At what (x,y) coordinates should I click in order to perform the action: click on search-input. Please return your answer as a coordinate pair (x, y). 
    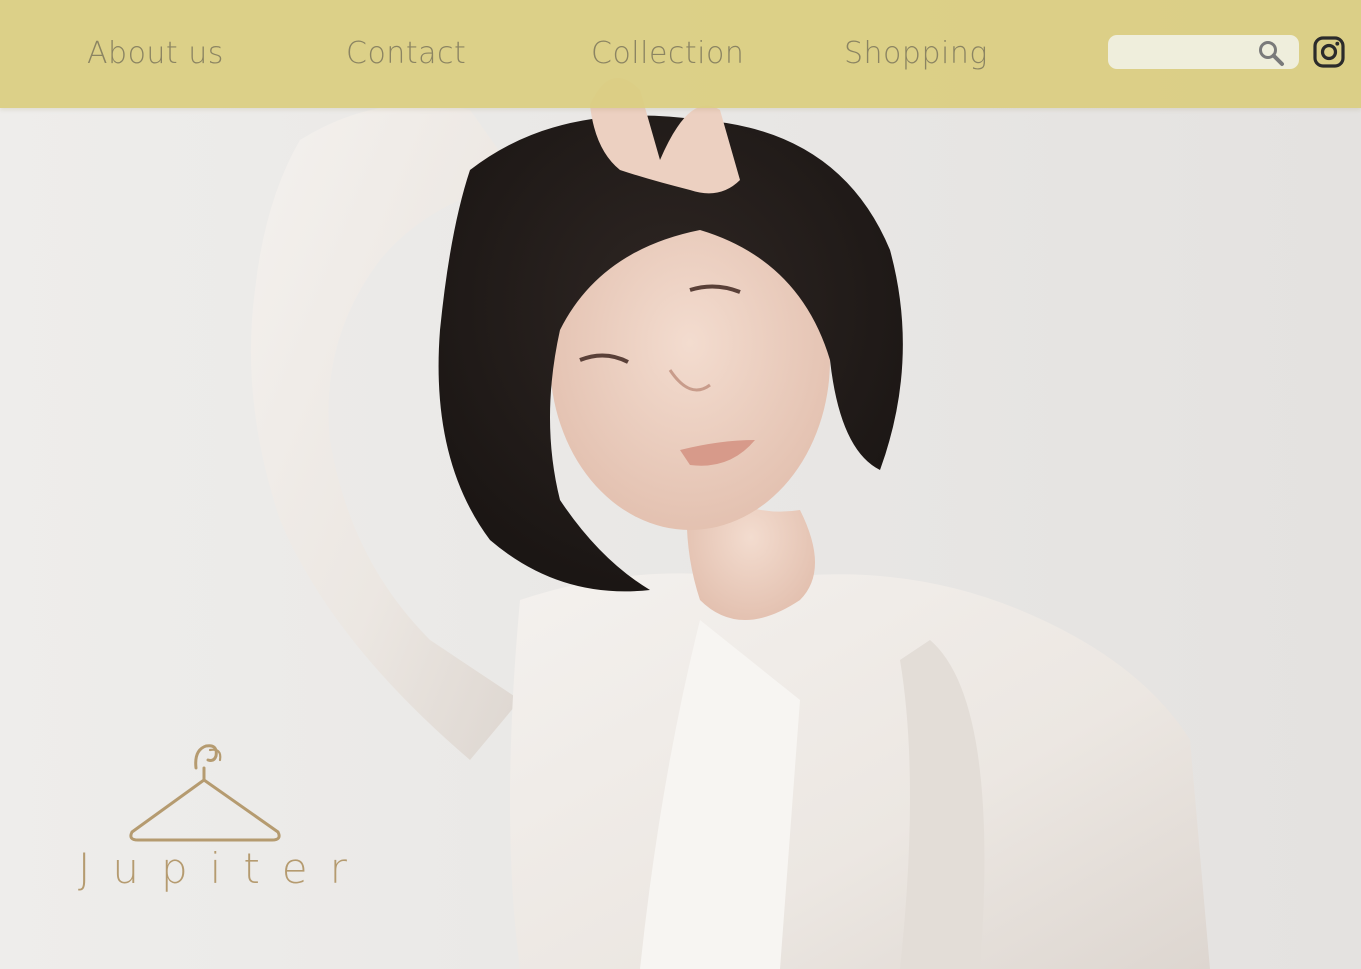
    Looking at the image, I should click on (1185, 53).